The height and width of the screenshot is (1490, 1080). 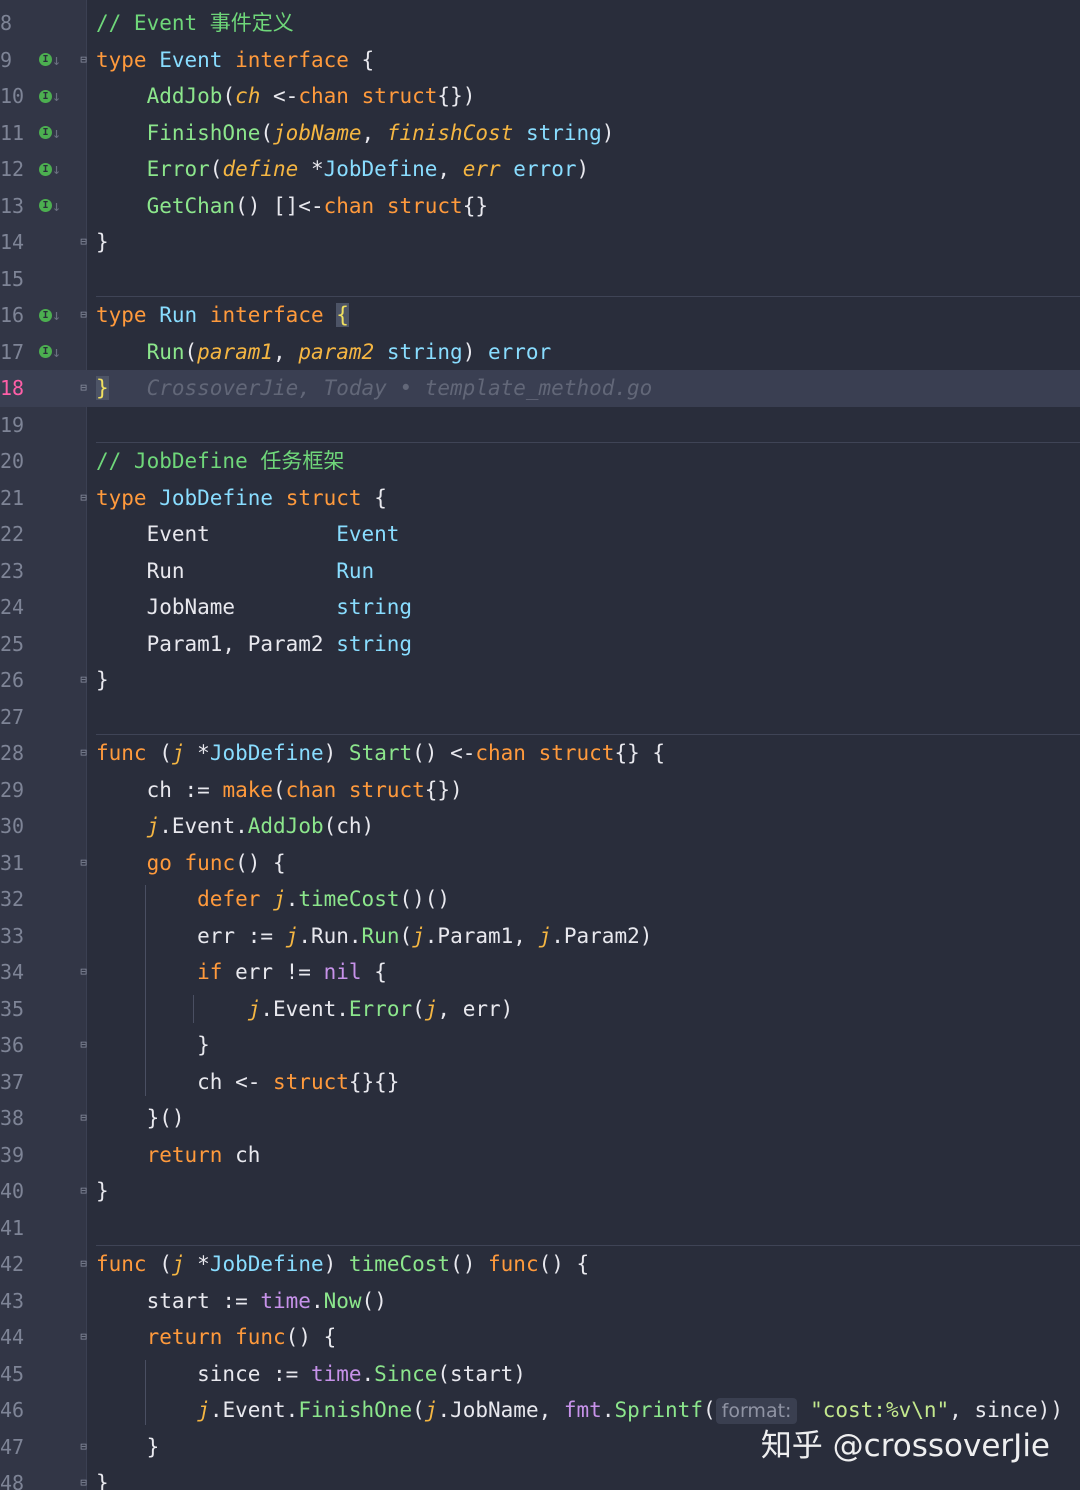 What do you see at coordinates (14, 242) in the screenshot?
I see `line-number: 14` at bounding box center [14, 242].